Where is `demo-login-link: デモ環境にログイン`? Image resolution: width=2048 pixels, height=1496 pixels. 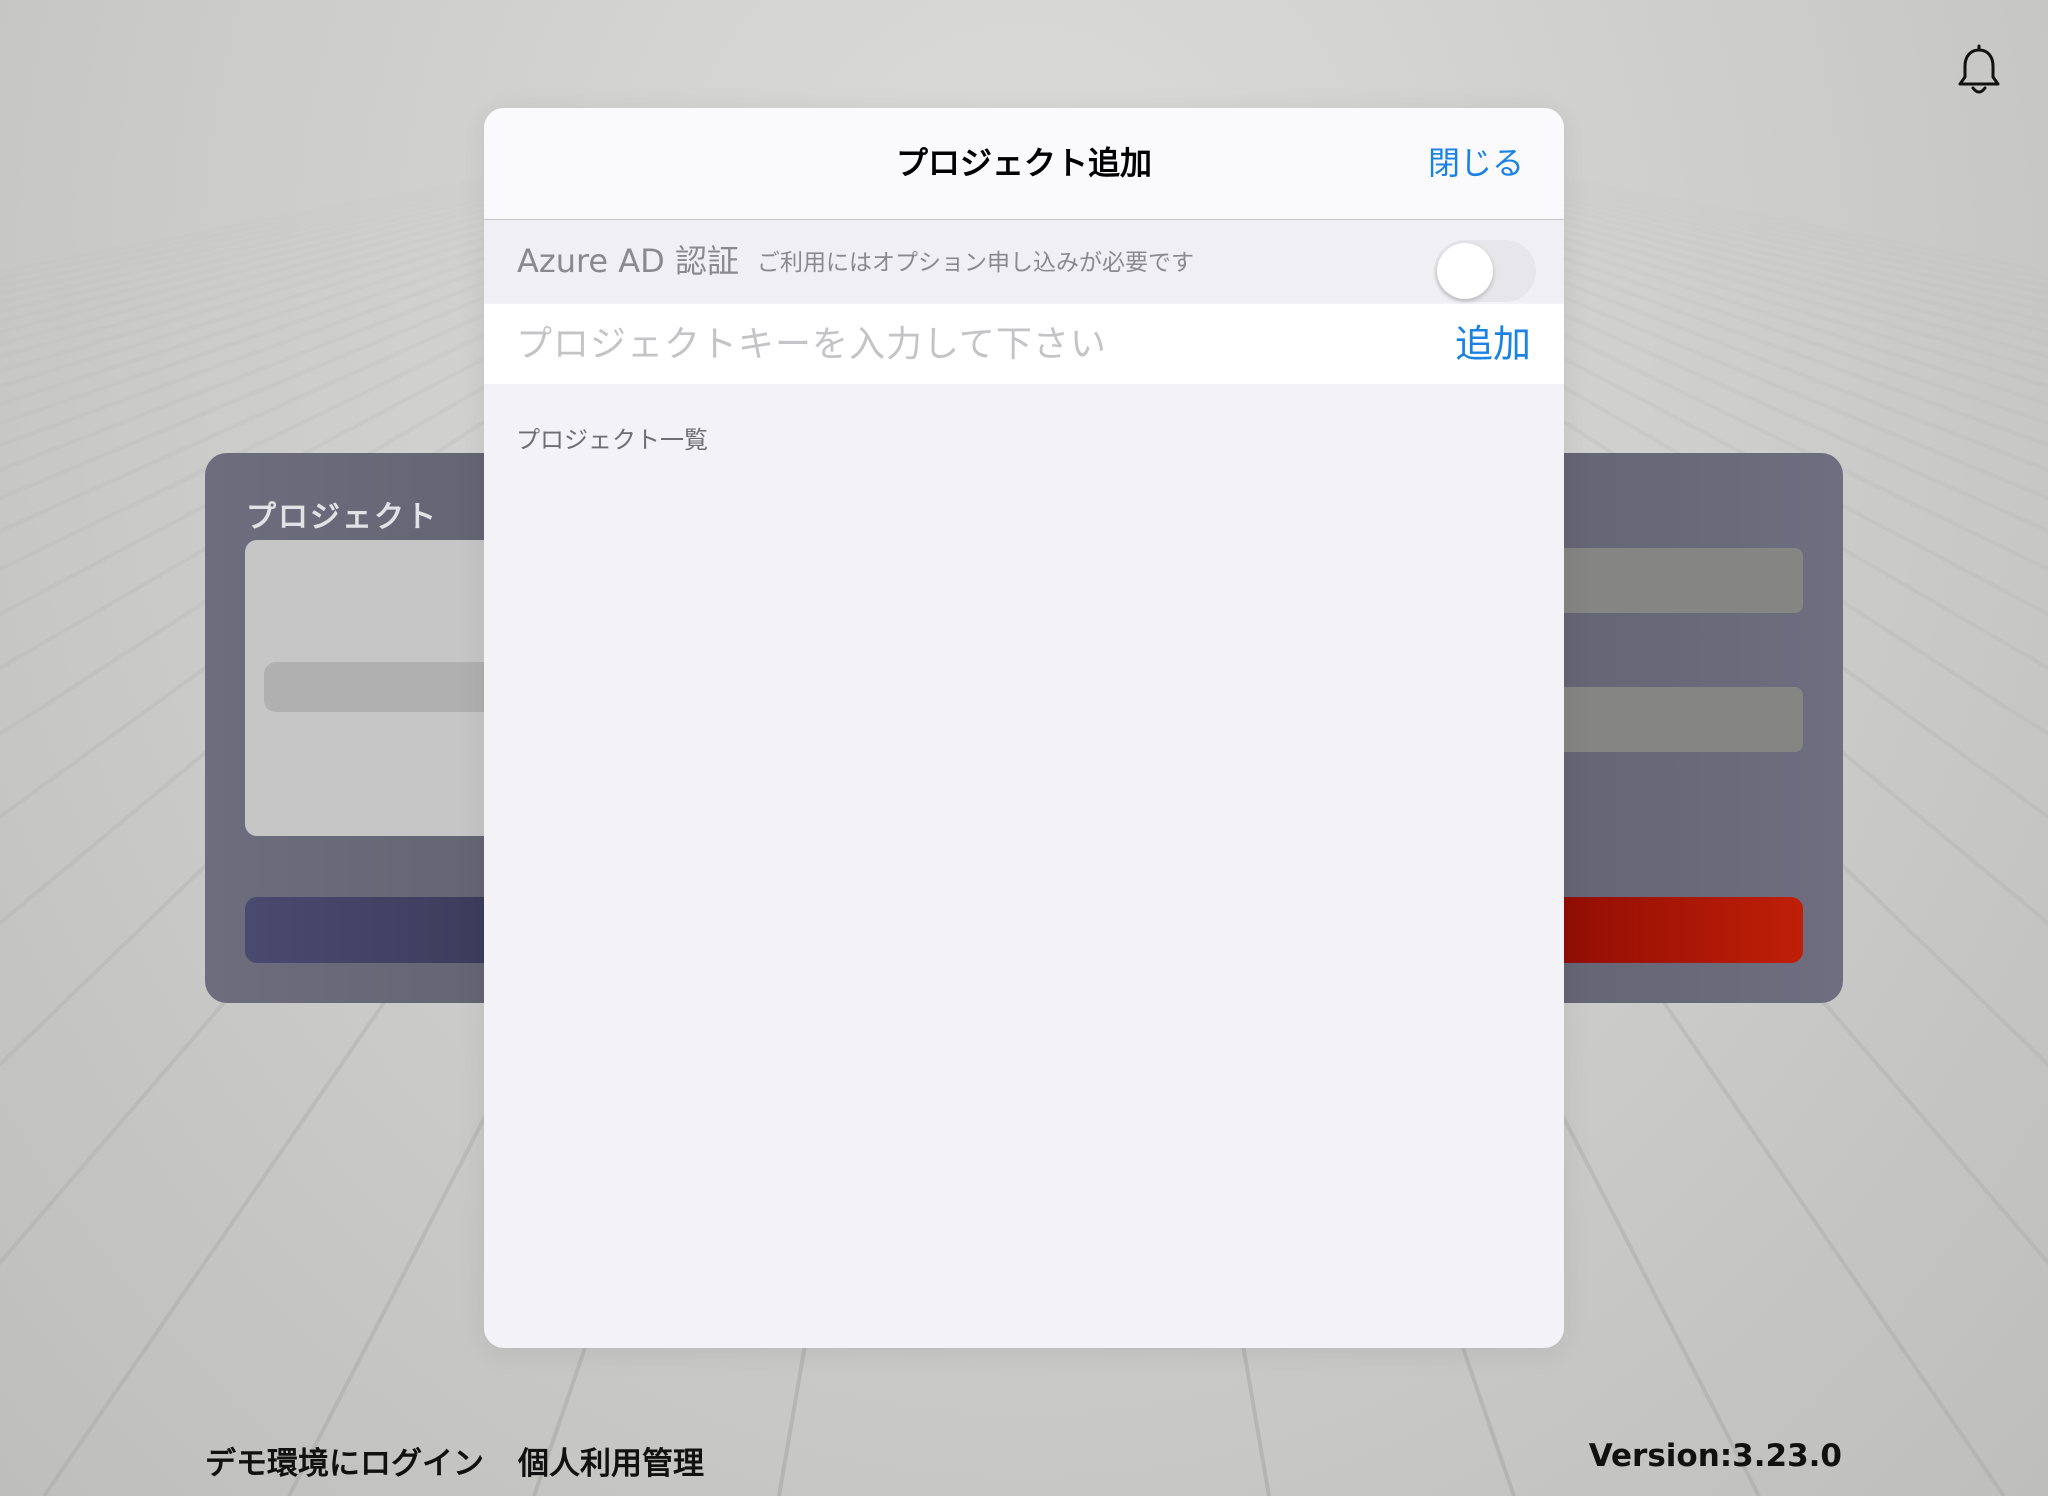 demo-login-link: デモ環境にログイン is located at coordinates (344, 1460).